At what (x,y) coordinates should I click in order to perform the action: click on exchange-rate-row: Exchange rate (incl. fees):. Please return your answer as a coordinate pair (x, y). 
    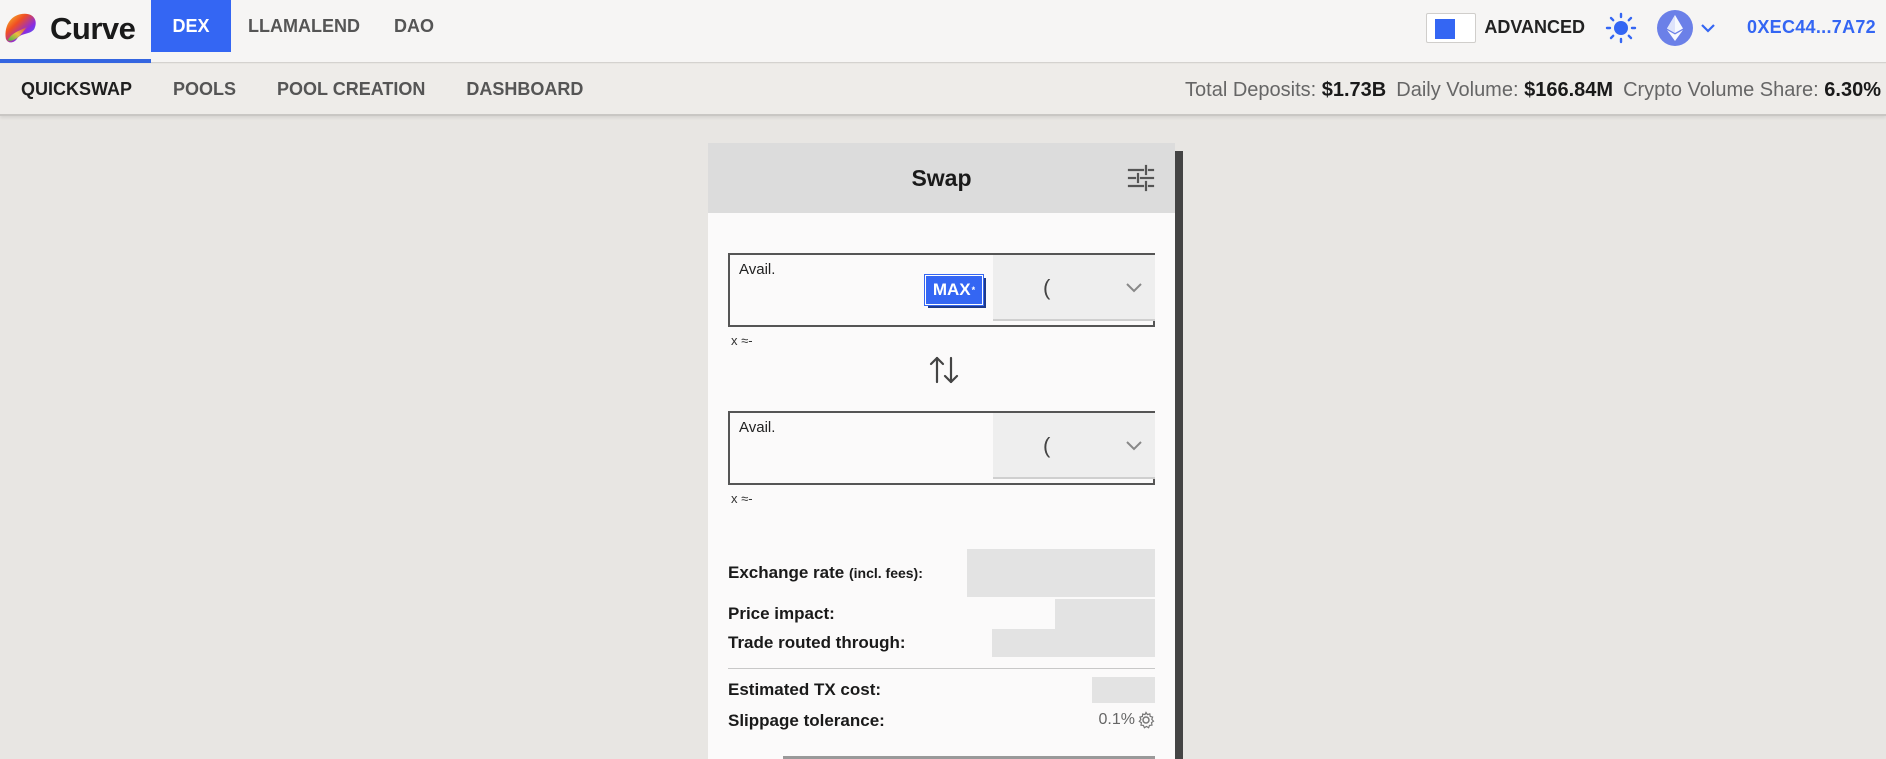
    Looking at the image, I should click on (941, 573).